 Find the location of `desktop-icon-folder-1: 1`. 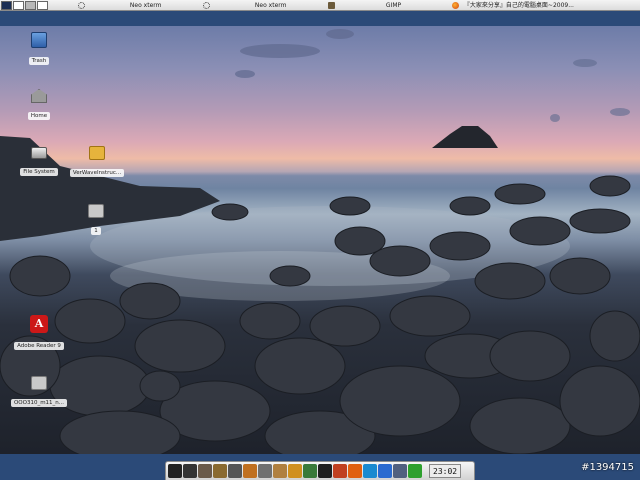

desktop-icon-folder-1: 1 is located at coordinates (96, 221).